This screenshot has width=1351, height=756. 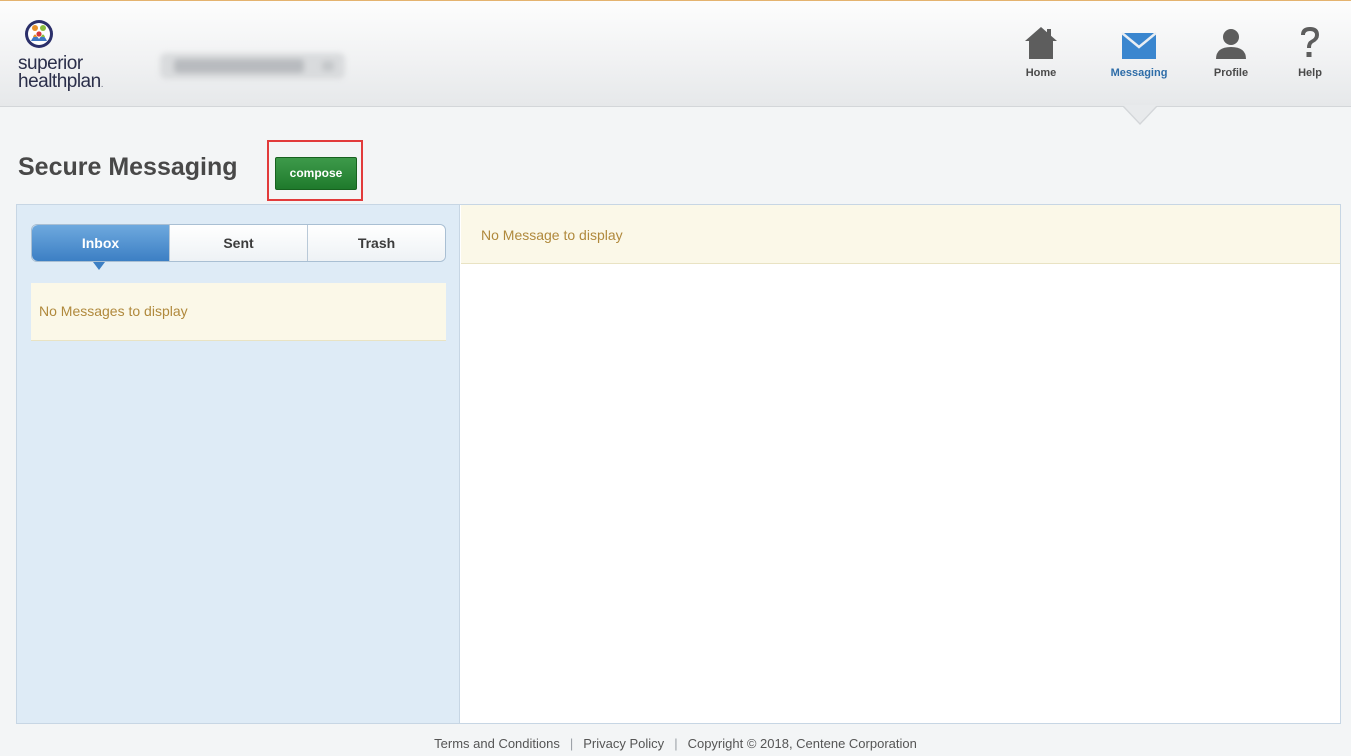 I want to click on compose-button: compose, so click(x=316, y=173).